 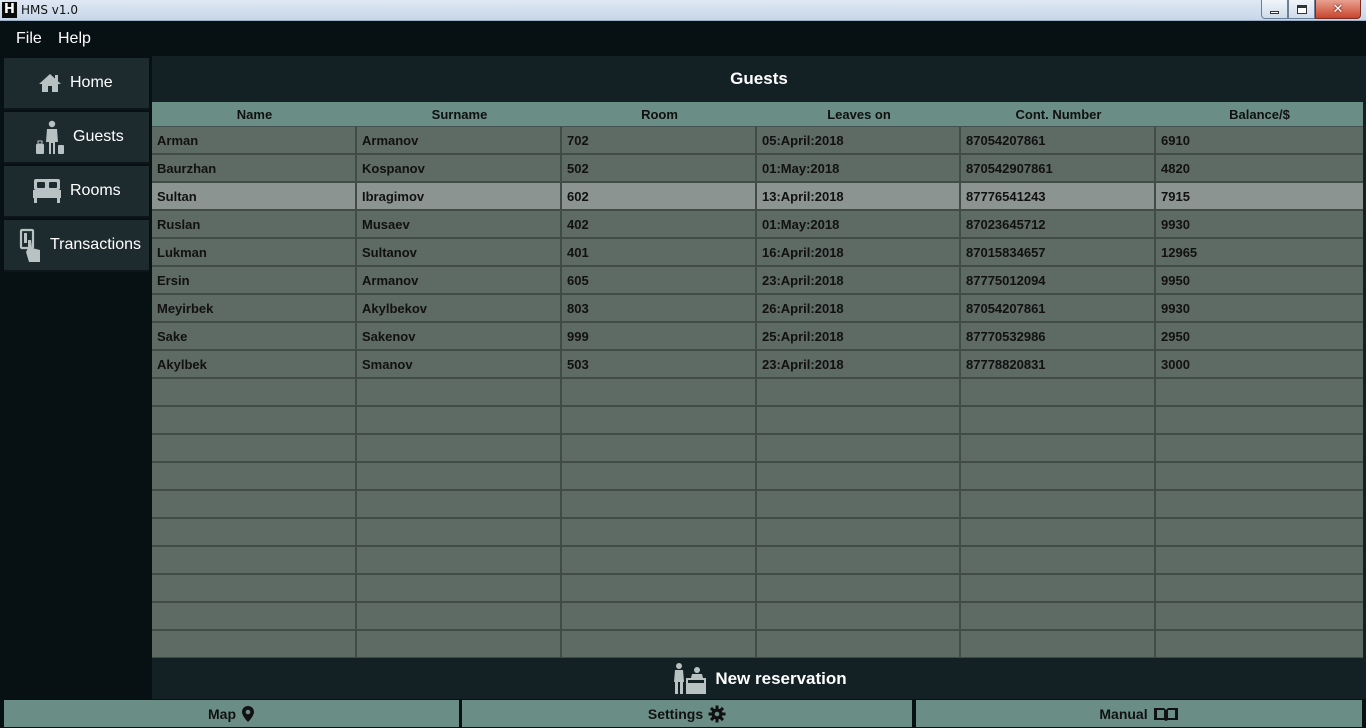 What do you see at coordinates (1058, 196) in the screenshot?
I see `table-cell: 87776541243` at bounding box center [1058, 196].